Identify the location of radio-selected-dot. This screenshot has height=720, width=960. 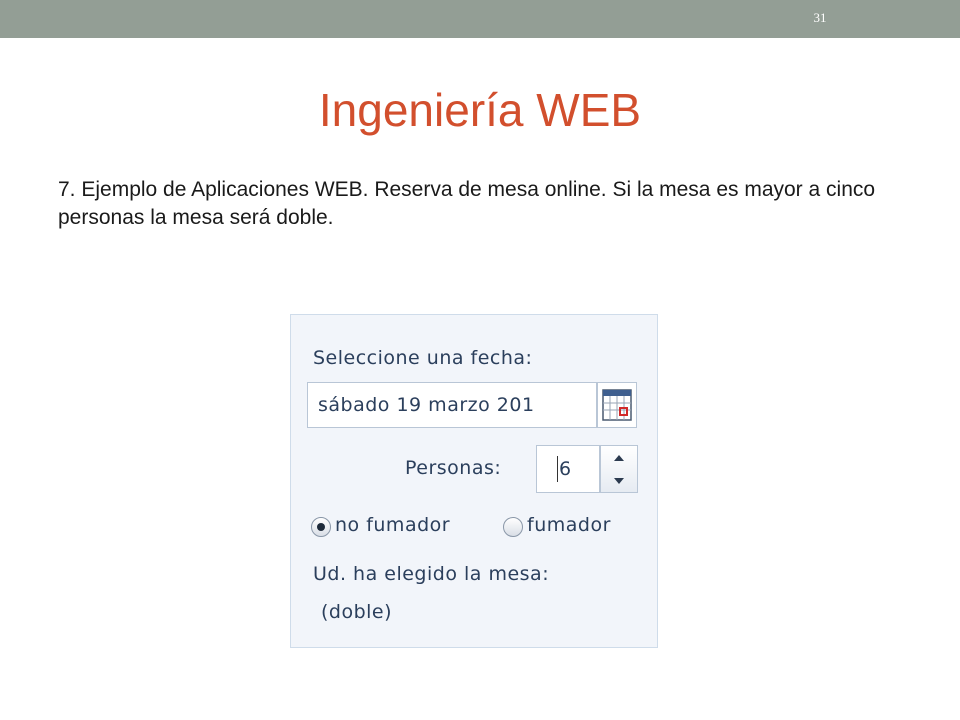
(321, 527).